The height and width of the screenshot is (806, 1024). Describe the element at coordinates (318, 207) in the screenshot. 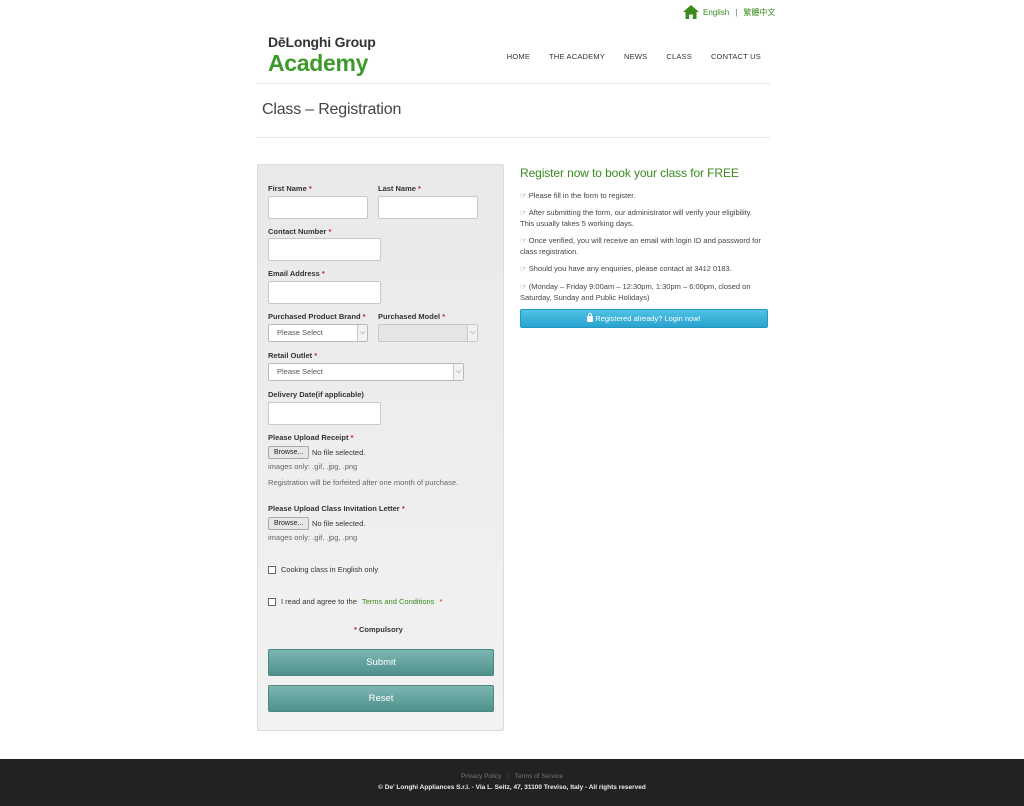

I see `first-name-input` at that location.